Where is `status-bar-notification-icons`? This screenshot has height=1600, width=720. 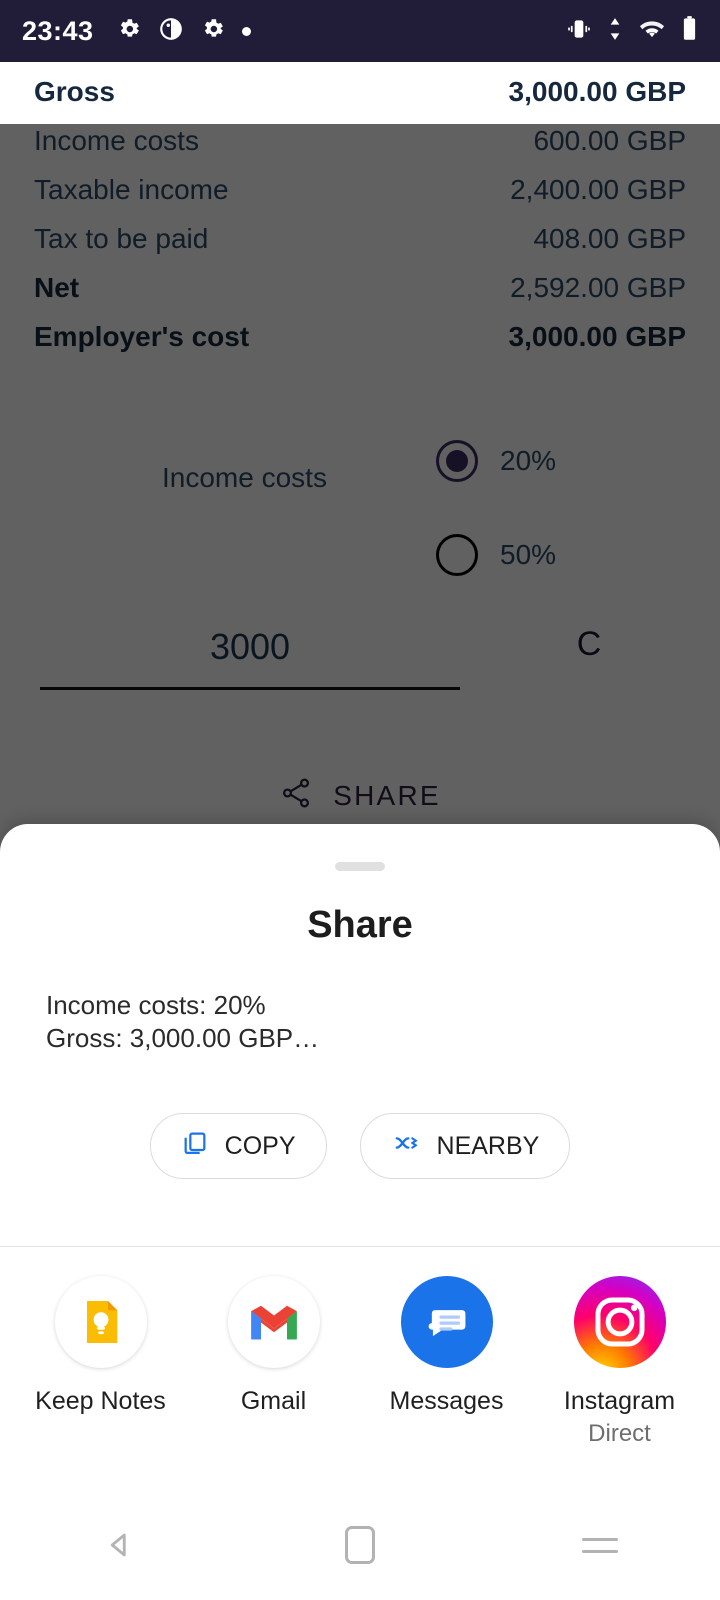 status-bar-notification-icons is located at coordinates (183, 31).